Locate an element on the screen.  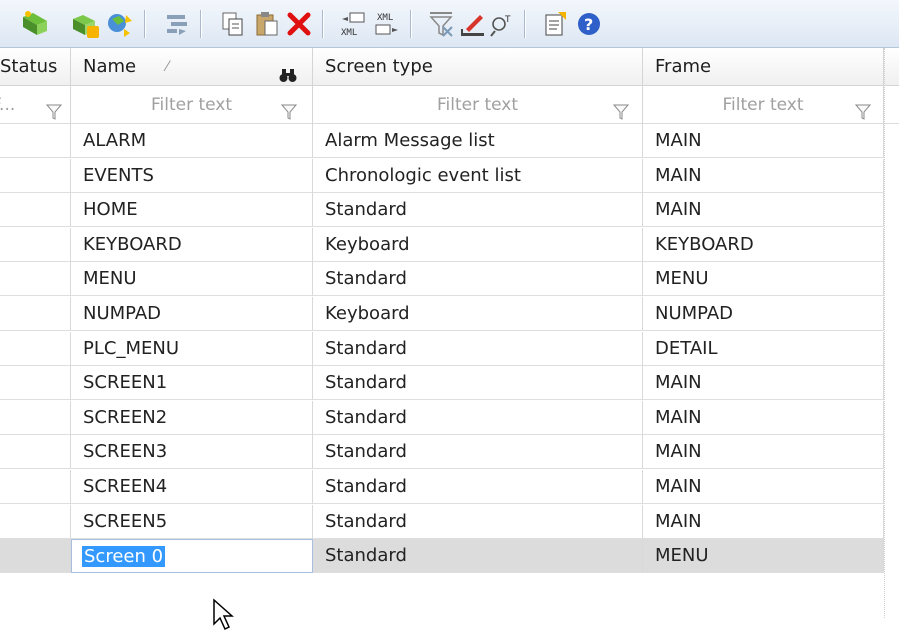
column-header-status-label: Status is located at coordinates (29, 66).